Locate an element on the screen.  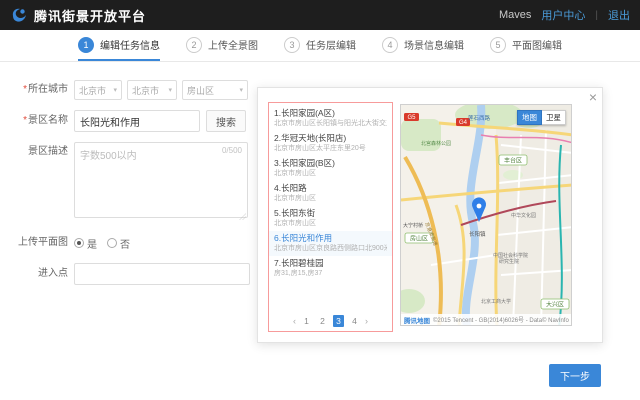
svg-text: 北京工商大学 is located at coordinates (496, 301).